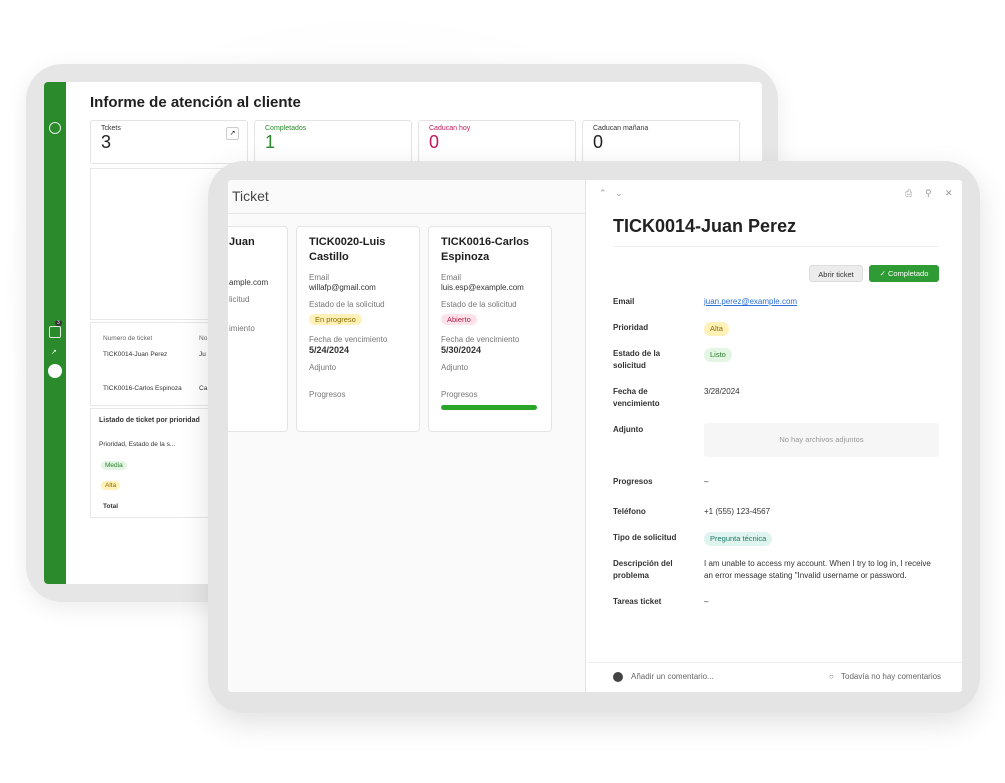 Image resolution: width=1005 pixels, height=783 pixels. What do you see at coordinates (928, 193) in the screenshot?
I see `link-icon: ⚲` at bounding box center [928, 193].